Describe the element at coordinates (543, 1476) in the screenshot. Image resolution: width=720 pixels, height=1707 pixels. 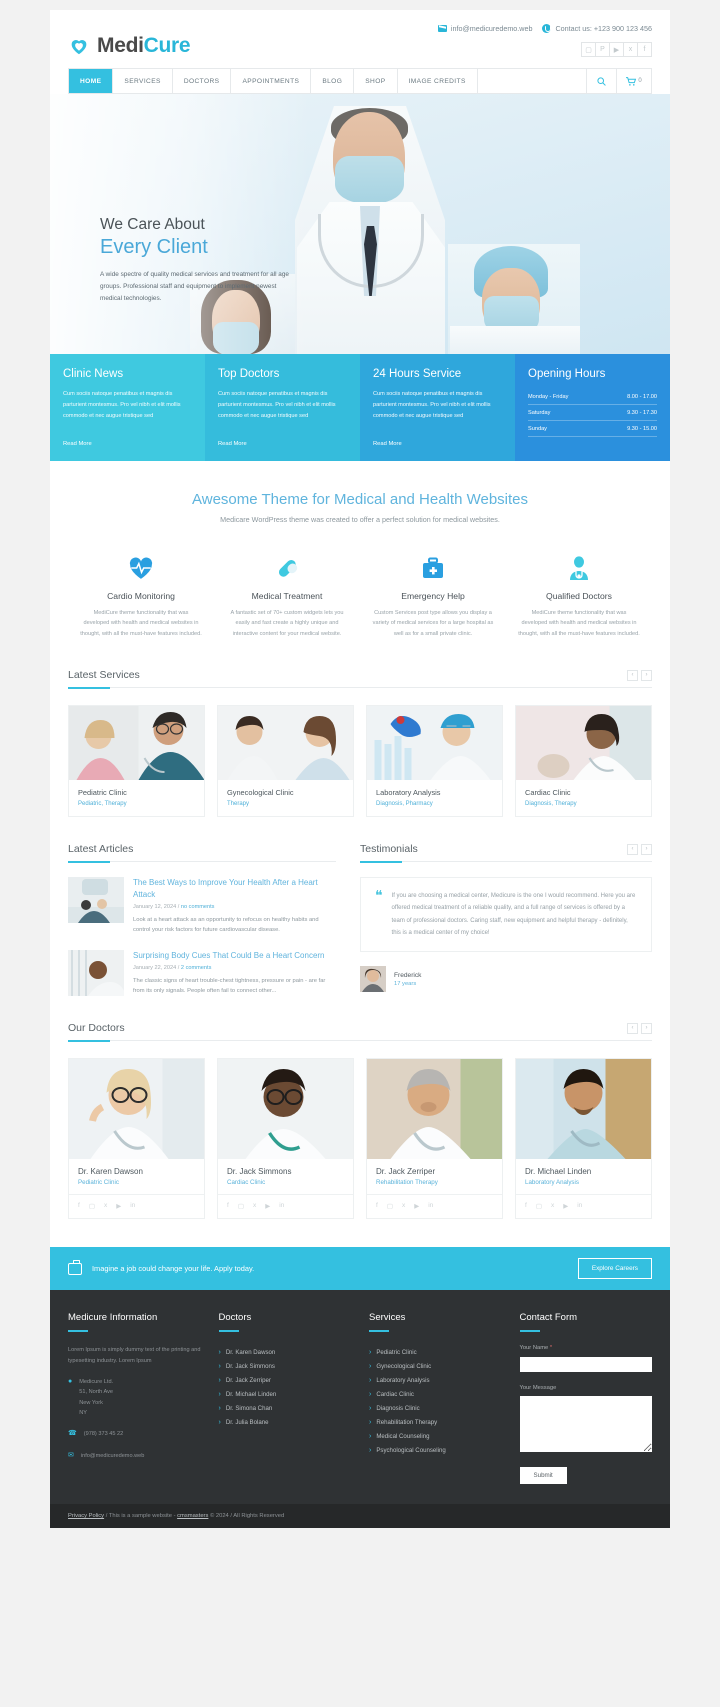
I see `submit-button: Submit` at that location.